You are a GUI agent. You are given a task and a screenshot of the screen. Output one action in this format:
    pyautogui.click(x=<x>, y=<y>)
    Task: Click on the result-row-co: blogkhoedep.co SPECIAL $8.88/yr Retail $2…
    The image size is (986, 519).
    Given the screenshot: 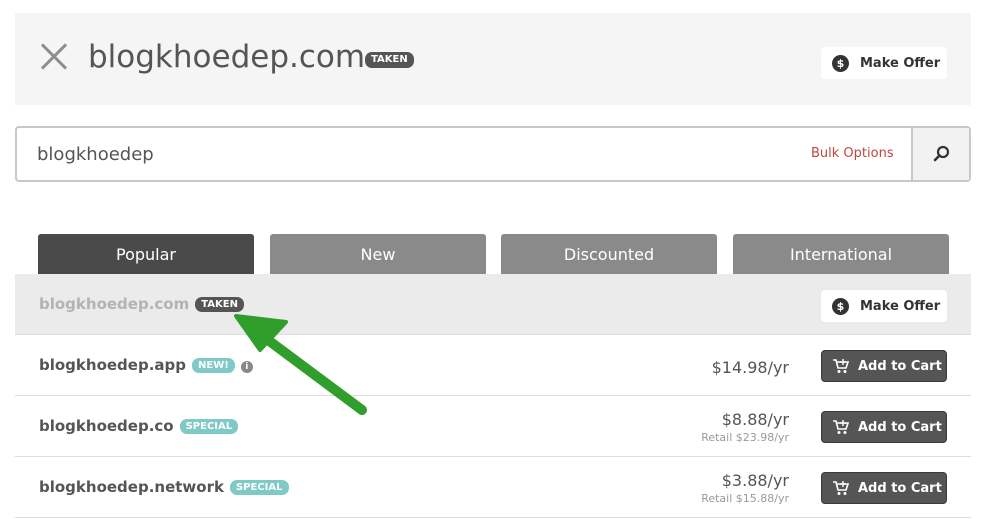 What is the action you would take?
    pyautogui.click(x=493, y=426)
    